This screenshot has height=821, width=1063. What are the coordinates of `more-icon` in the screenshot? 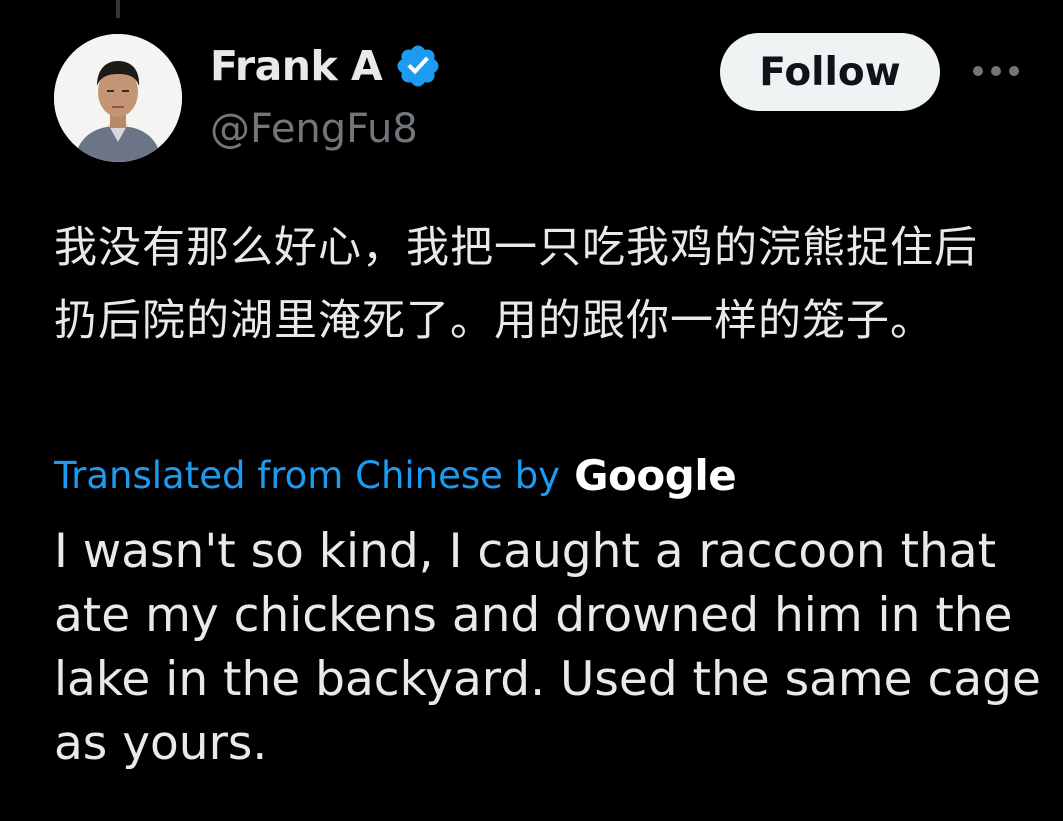 It's located at (996, 71).